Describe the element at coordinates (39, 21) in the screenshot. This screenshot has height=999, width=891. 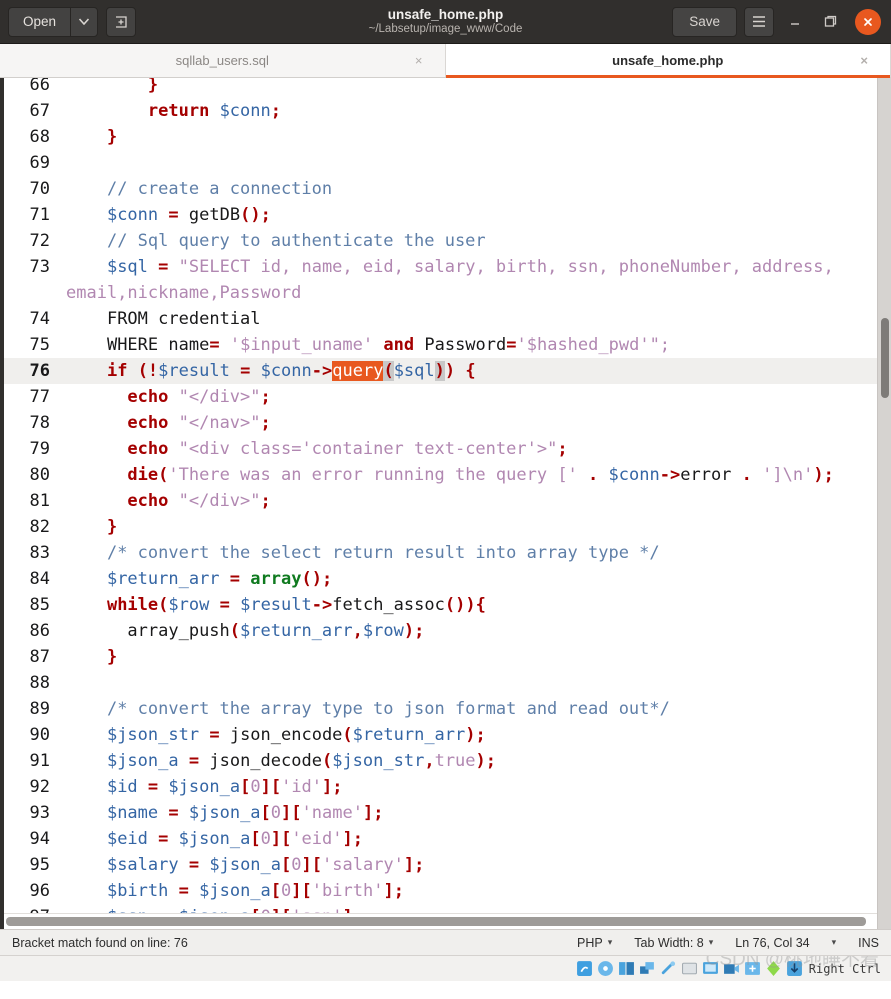
I see `open-button: Open` at that location.